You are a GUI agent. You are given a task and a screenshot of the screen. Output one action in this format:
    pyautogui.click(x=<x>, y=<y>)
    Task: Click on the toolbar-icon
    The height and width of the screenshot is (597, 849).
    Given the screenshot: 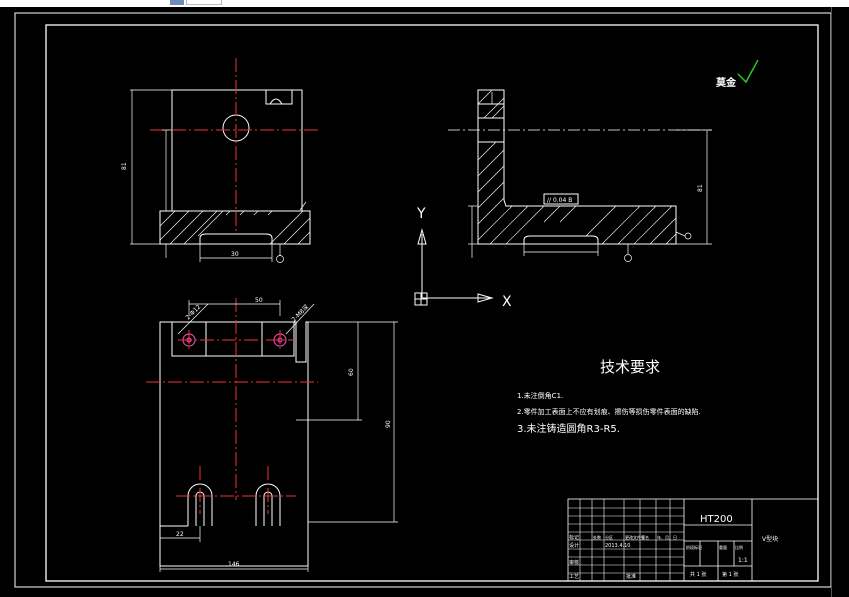 What is the action you would take?
    pyautogui.click(x=177, y=2)
    